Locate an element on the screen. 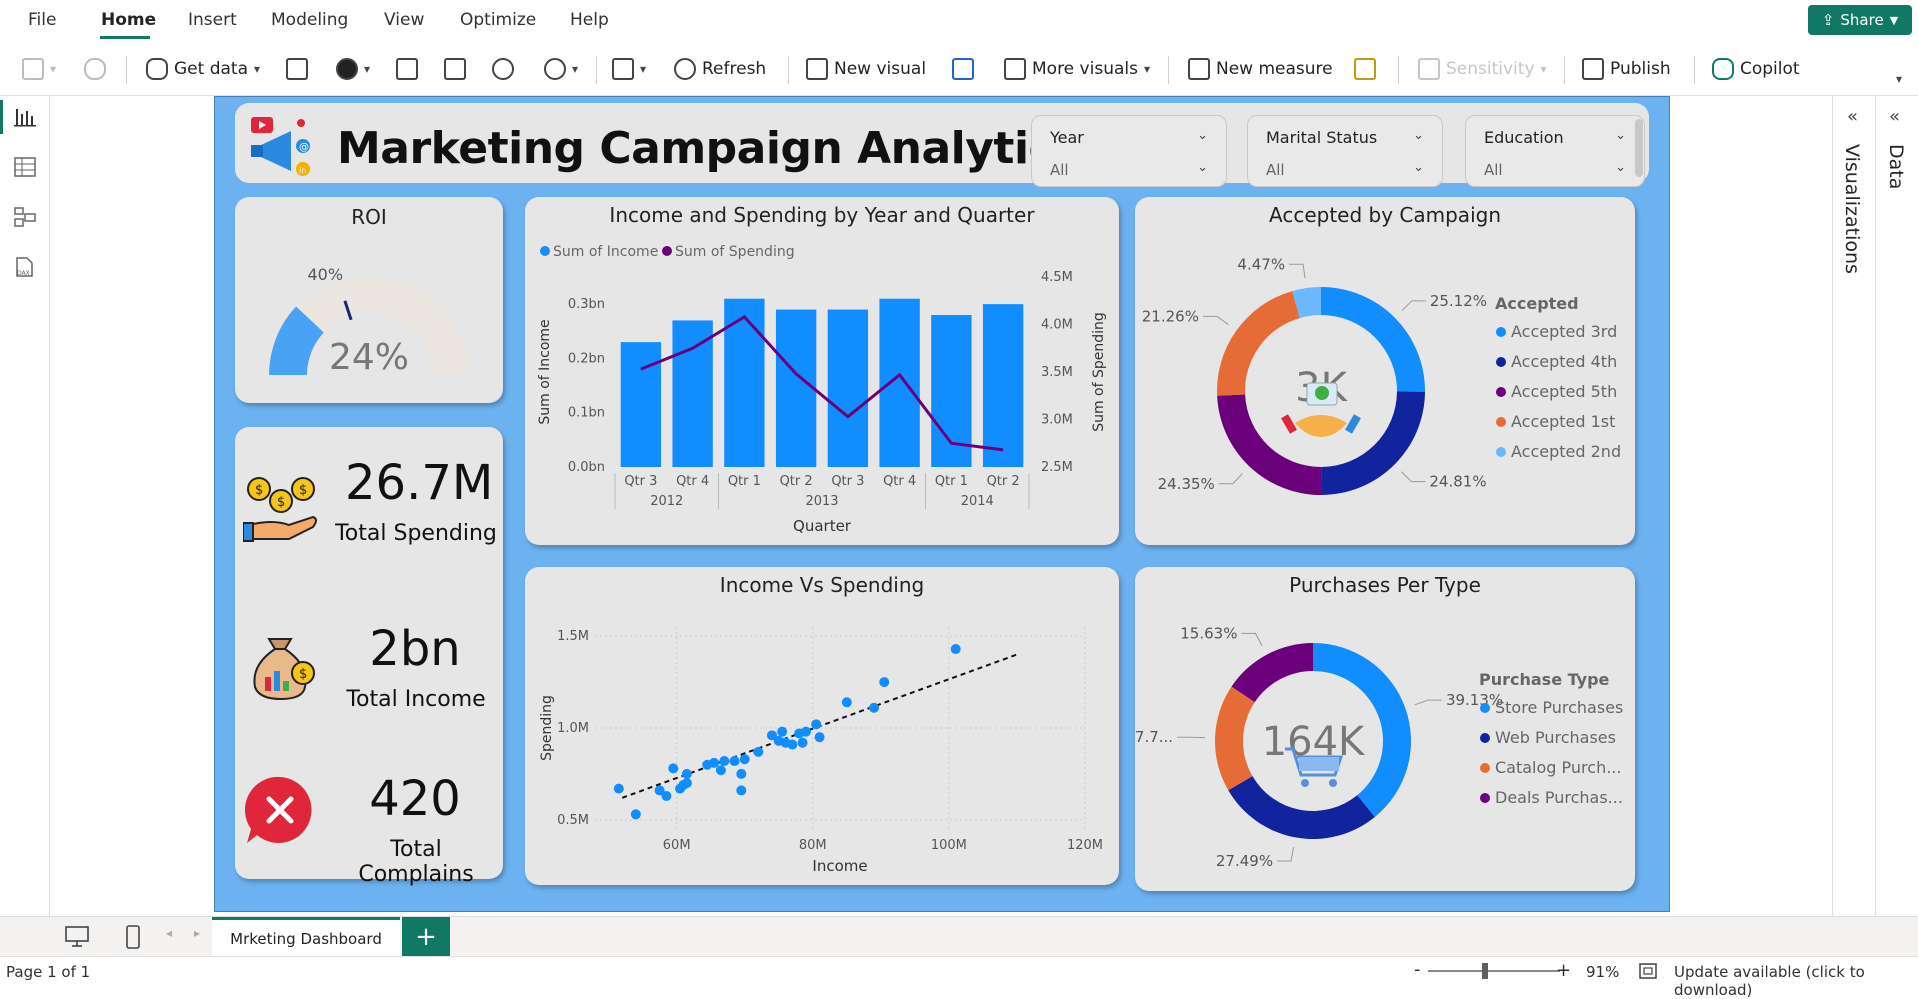 This screenshot has width=1918, height=999. data-pane-tab: Data is located at coordinates (1896, 166).